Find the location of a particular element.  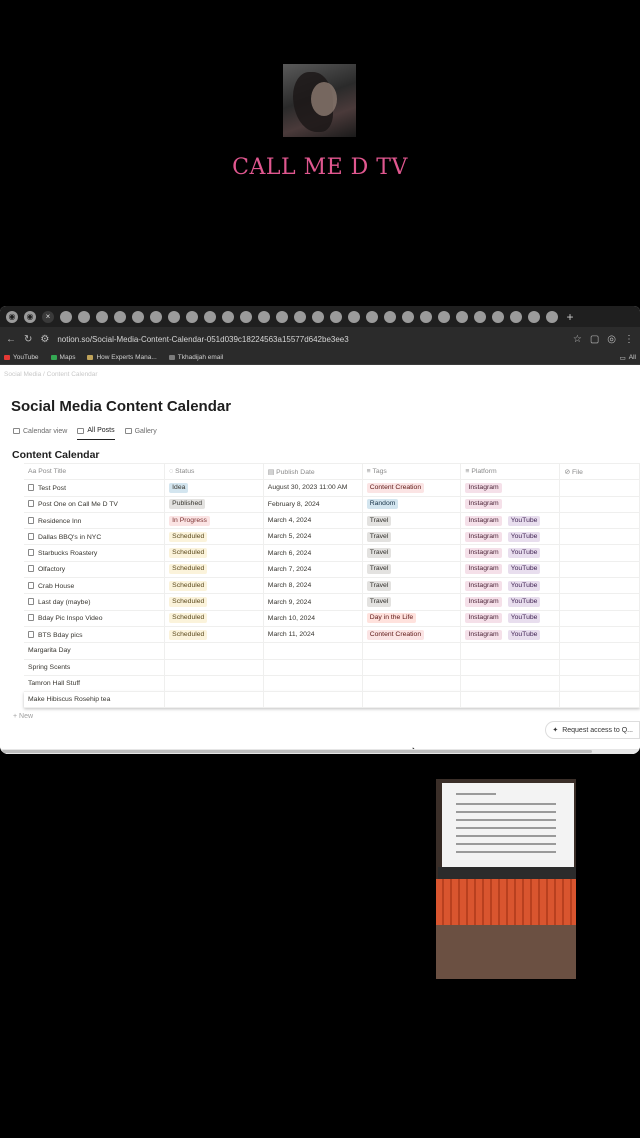

reload-icon: ↻ is located at coordinates (28, 339).